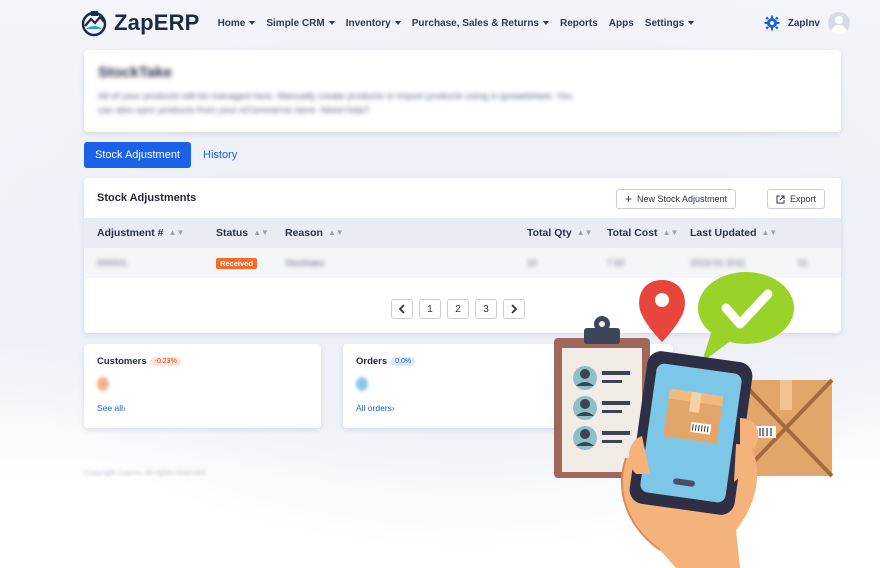  Describe the element at coordinates (772, 23) in the screenshot. I see `gear-icon` at that location.